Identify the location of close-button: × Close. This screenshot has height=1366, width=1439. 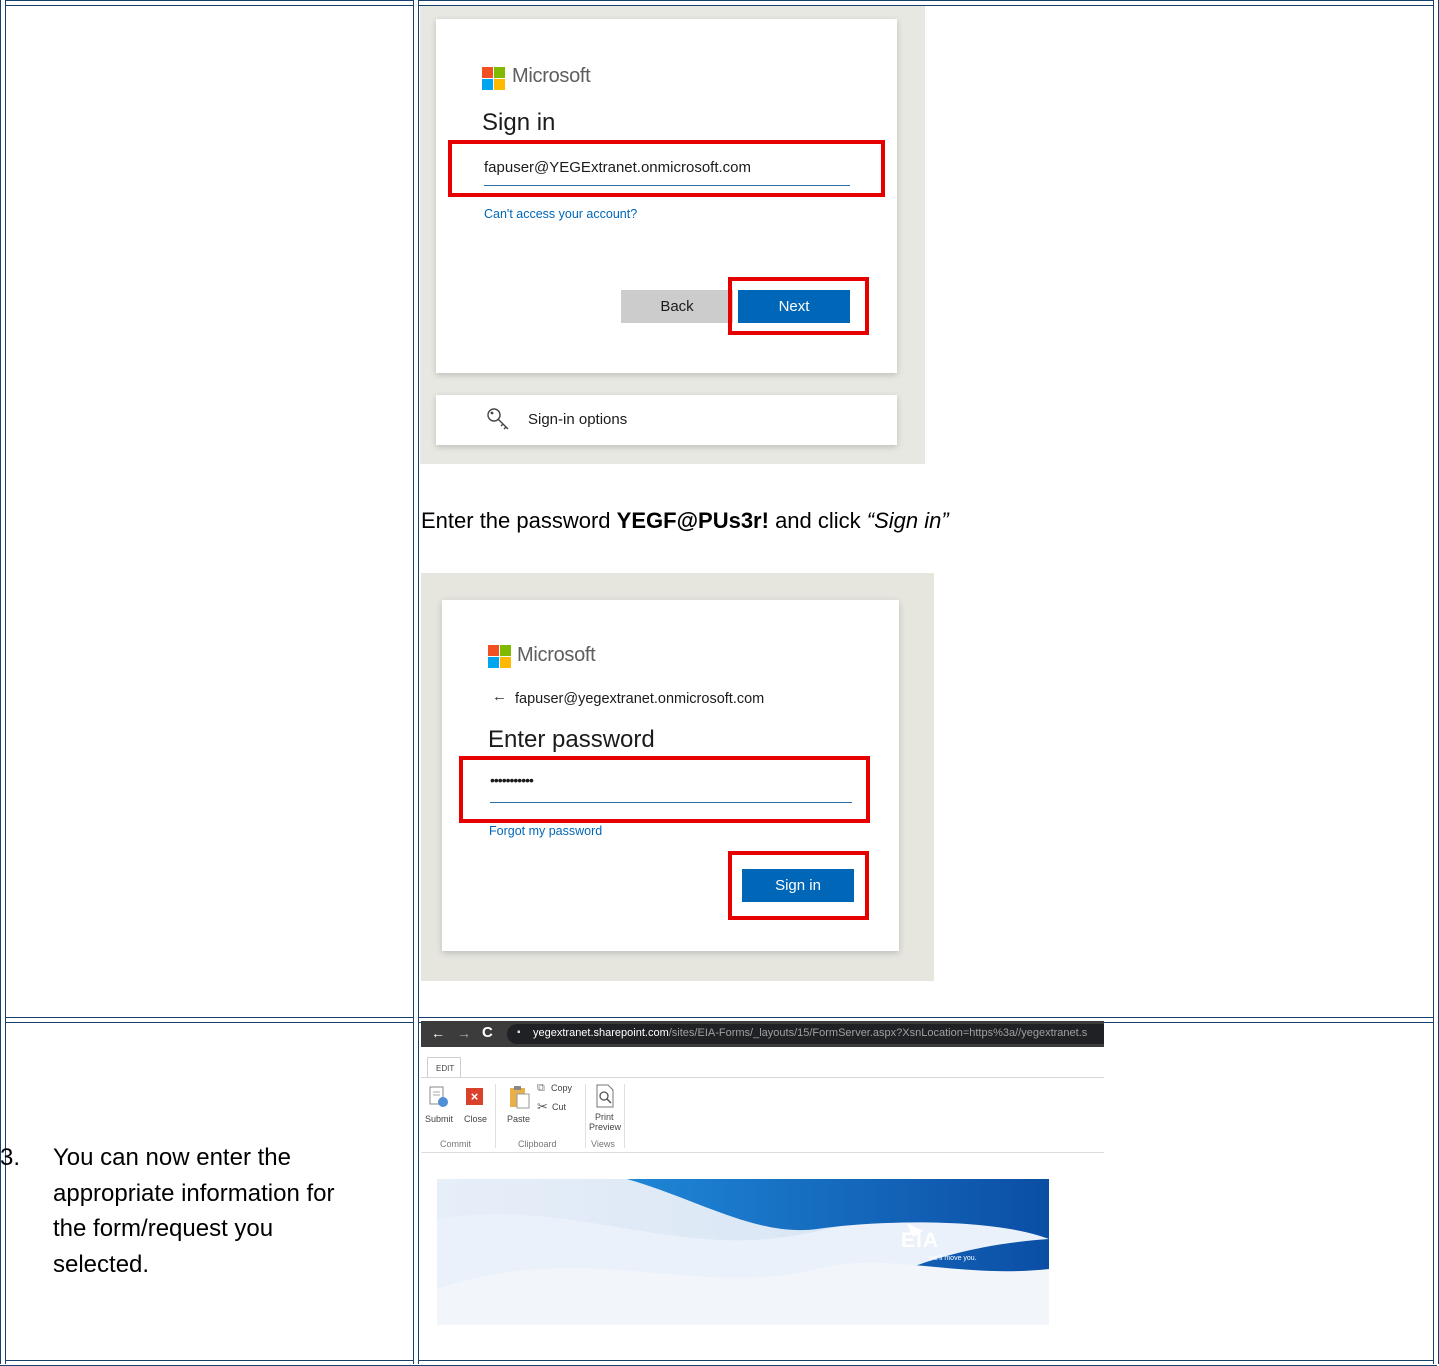
(476, 1105).